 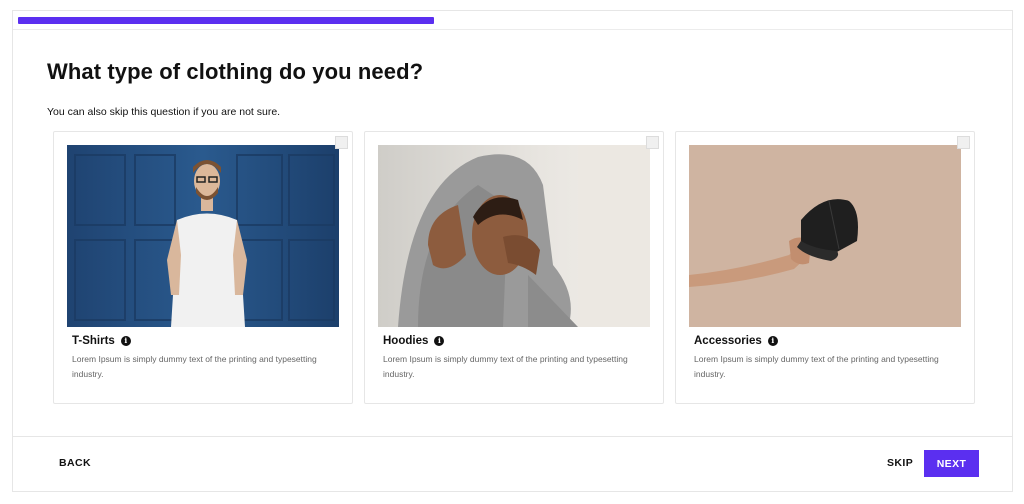 What do you see at coordinates (951, 463) in the screenshot?
I see `next-button: NEXT` at bounding box center [951, 463].